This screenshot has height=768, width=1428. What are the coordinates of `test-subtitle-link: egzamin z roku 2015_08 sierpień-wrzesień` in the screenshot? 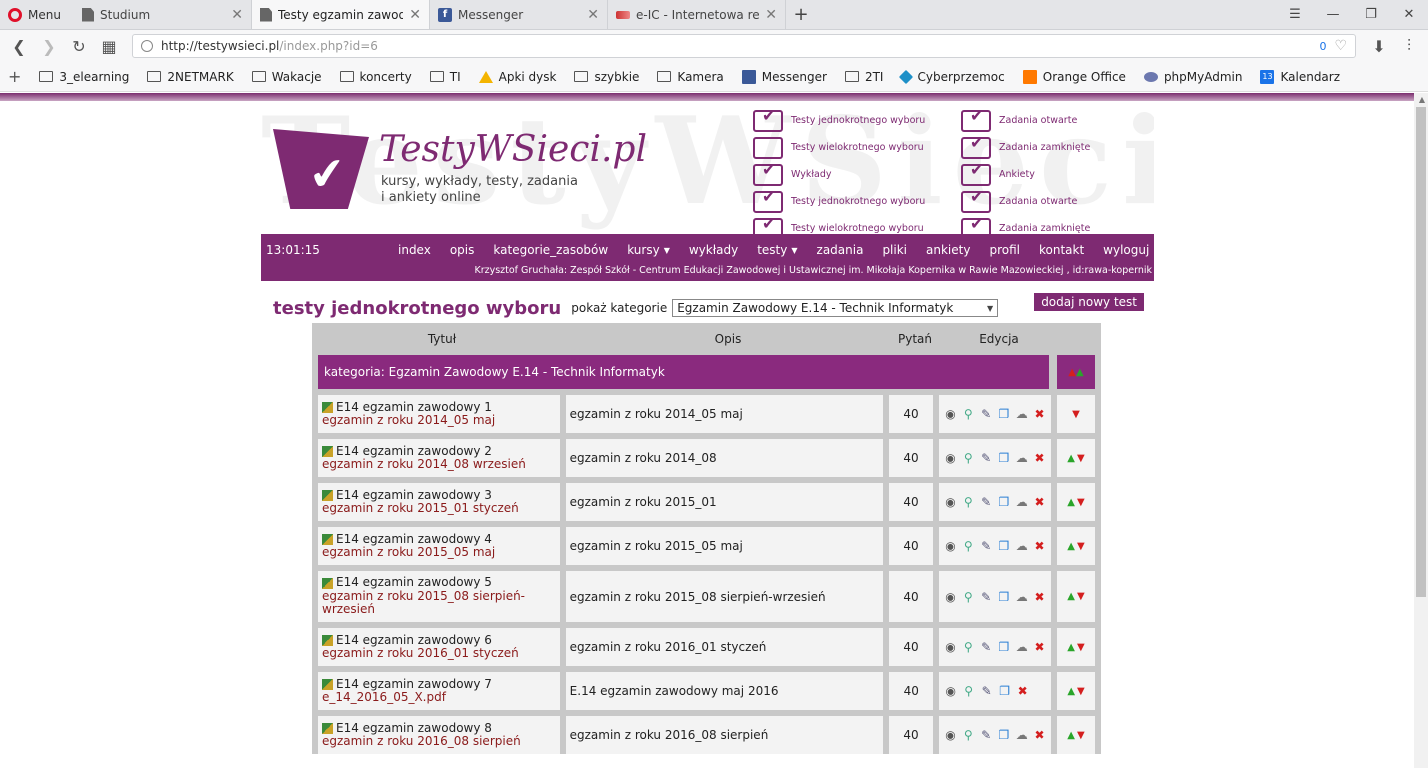 It's located at (439, 603).